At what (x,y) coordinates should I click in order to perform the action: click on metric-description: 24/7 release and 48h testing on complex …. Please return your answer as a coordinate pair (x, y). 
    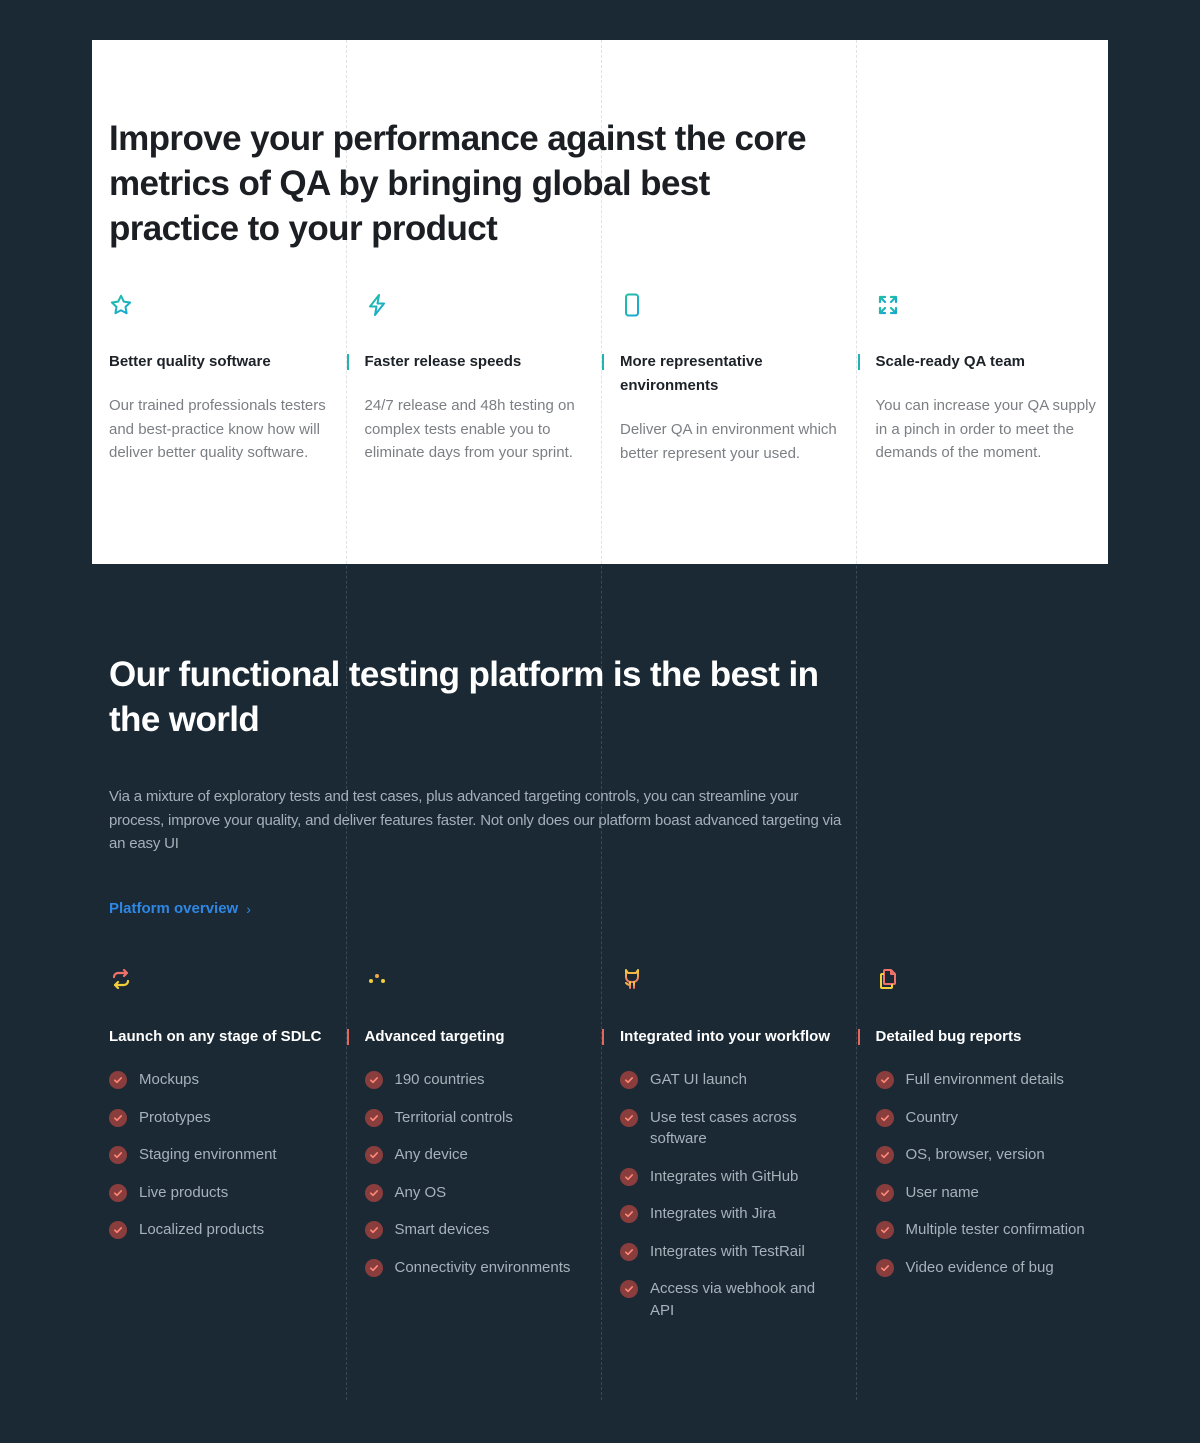
    Looking at the image, I should click on (469, 429).